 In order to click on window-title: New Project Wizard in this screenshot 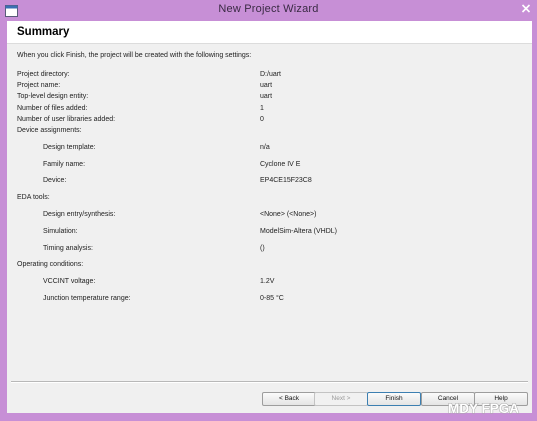, I will do `click(268, 9)`.